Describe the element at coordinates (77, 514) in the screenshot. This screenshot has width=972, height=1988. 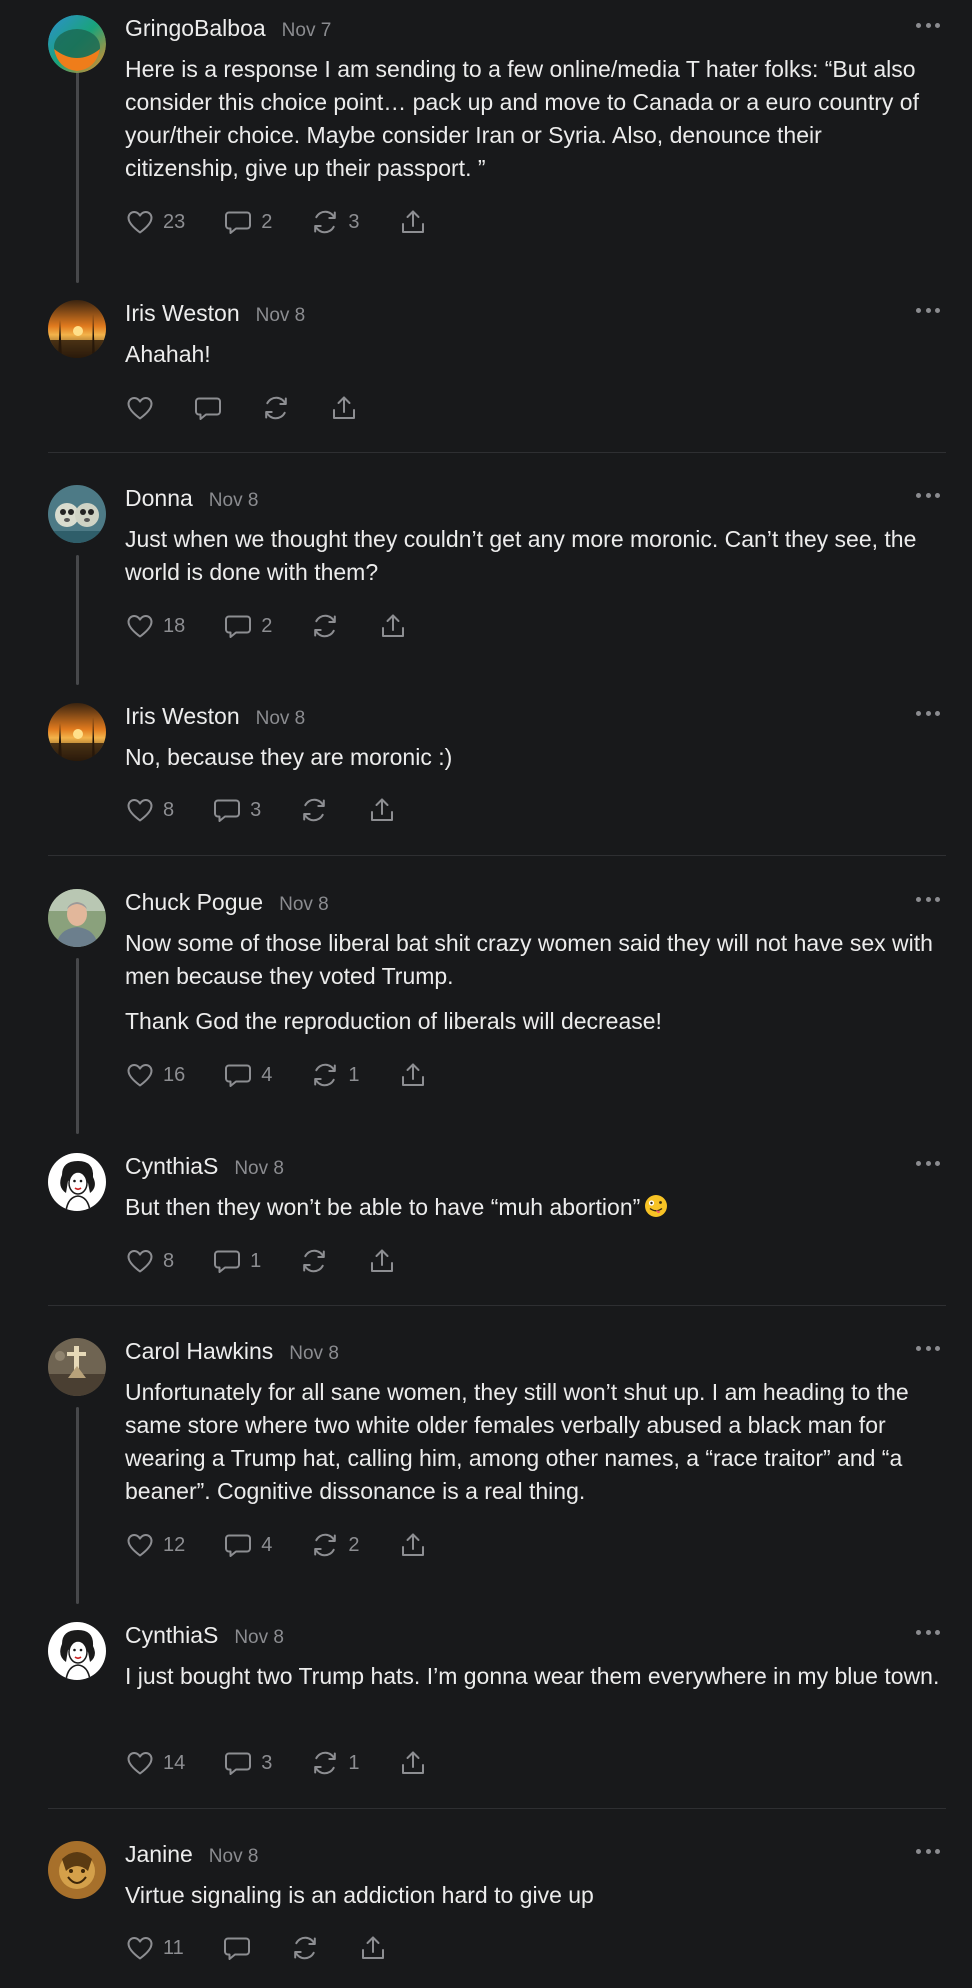
I see `avatar-donna` at that location.